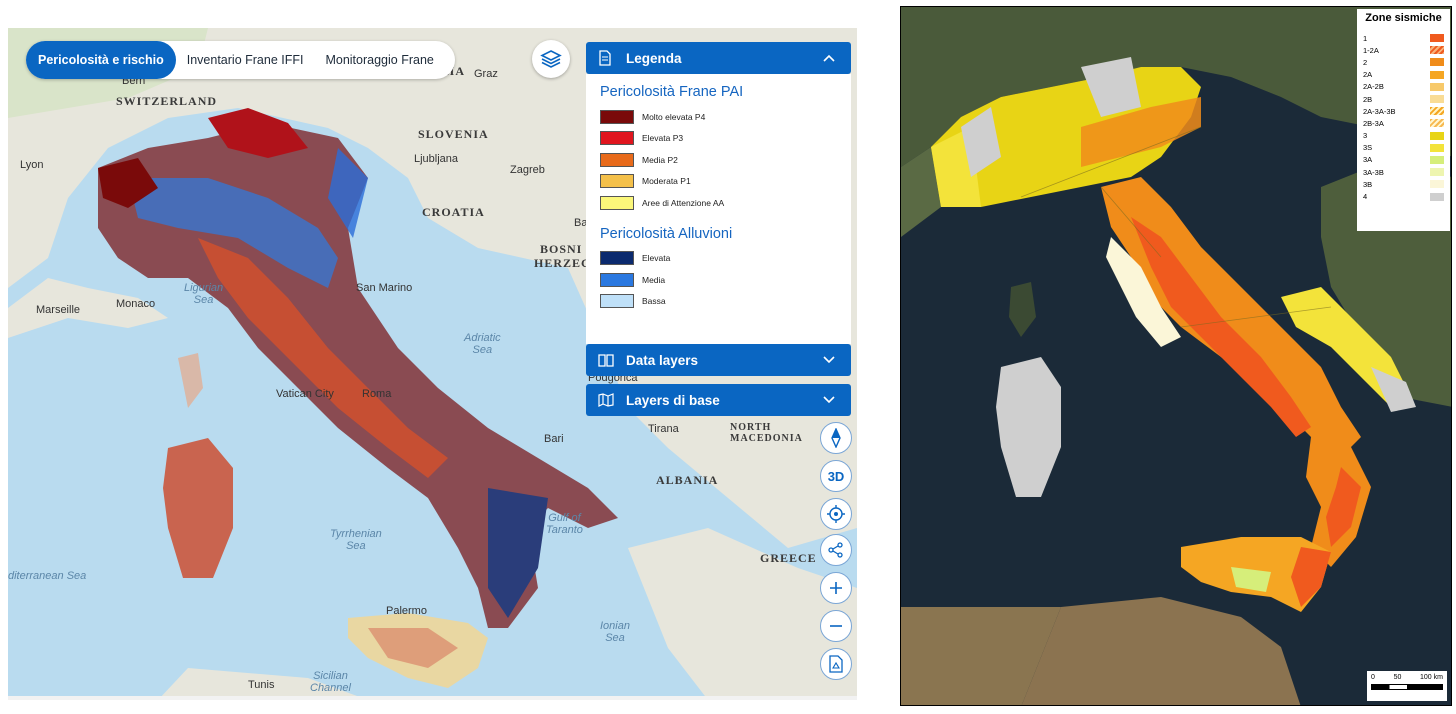 This screenshot has width=1456, height=714. Describe the element at coordinates (1403, 50) in the screenshot. I see `seismic-zone-row: 1-2A` at that location.